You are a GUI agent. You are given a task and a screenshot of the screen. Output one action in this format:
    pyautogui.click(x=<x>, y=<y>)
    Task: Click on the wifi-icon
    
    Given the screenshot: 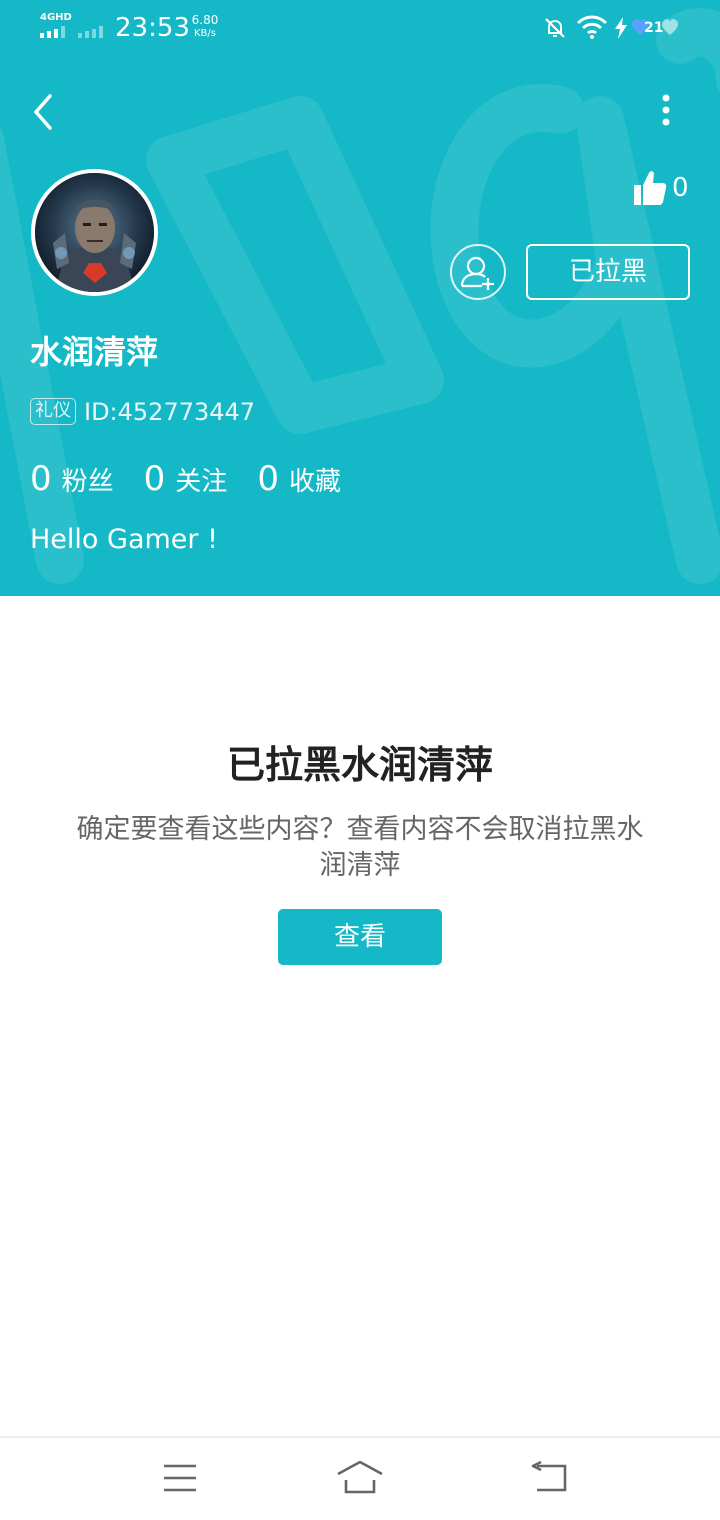 What is the action you would take?
    pyautogui.click(x=592, y=27)
    